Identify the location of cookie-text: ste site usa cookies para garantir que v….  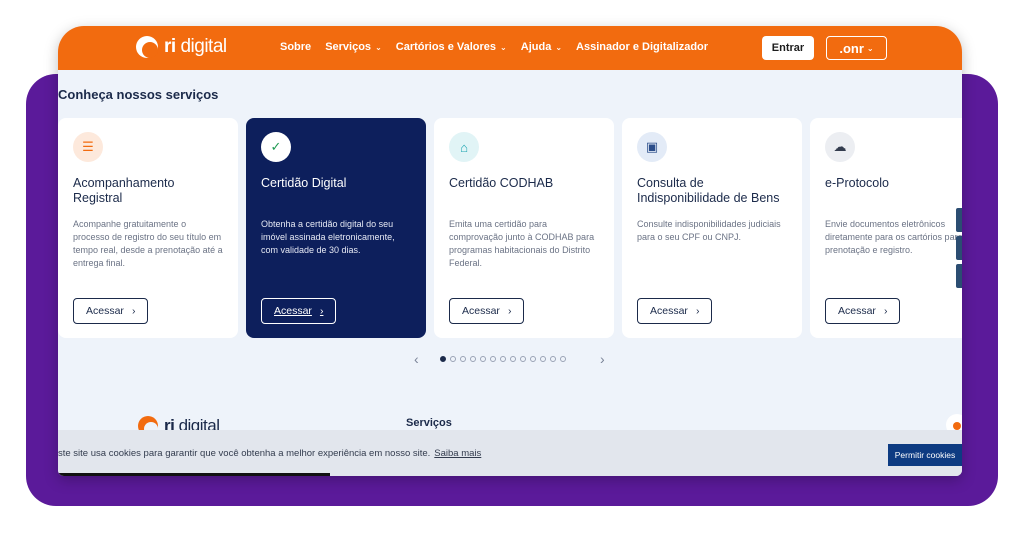
(270, 453).